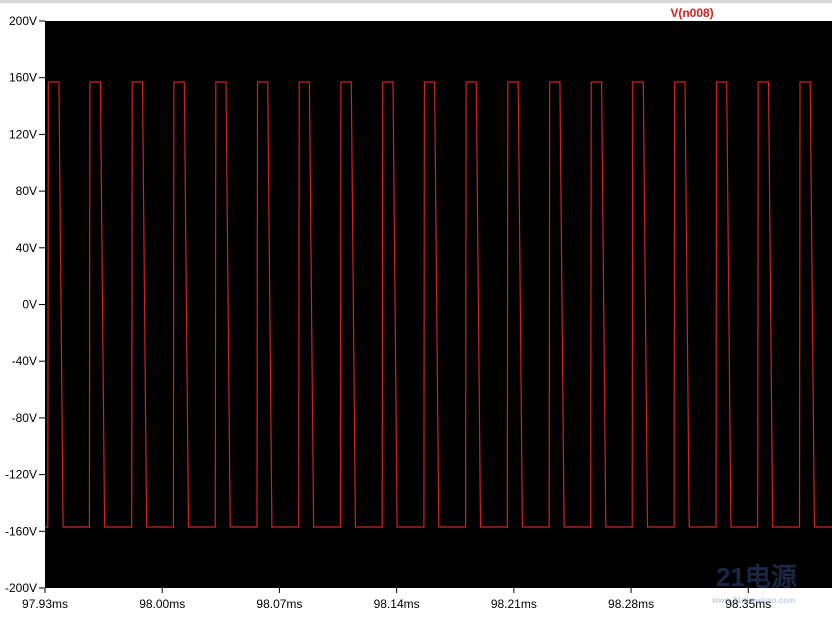 This screenshot has height=617, width=832. Describe the element at coordinates (631, 604) in the screenshot. I see `x-tick-label: 98.28ms` at that location.